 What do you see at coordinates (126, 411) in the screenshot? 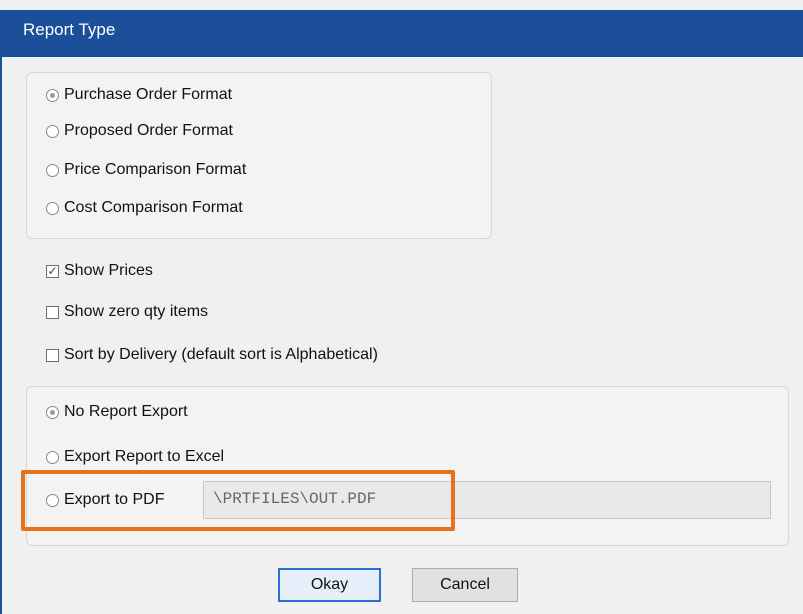
I see `radio-label: No Report Export` at bounding box center [126, 411].